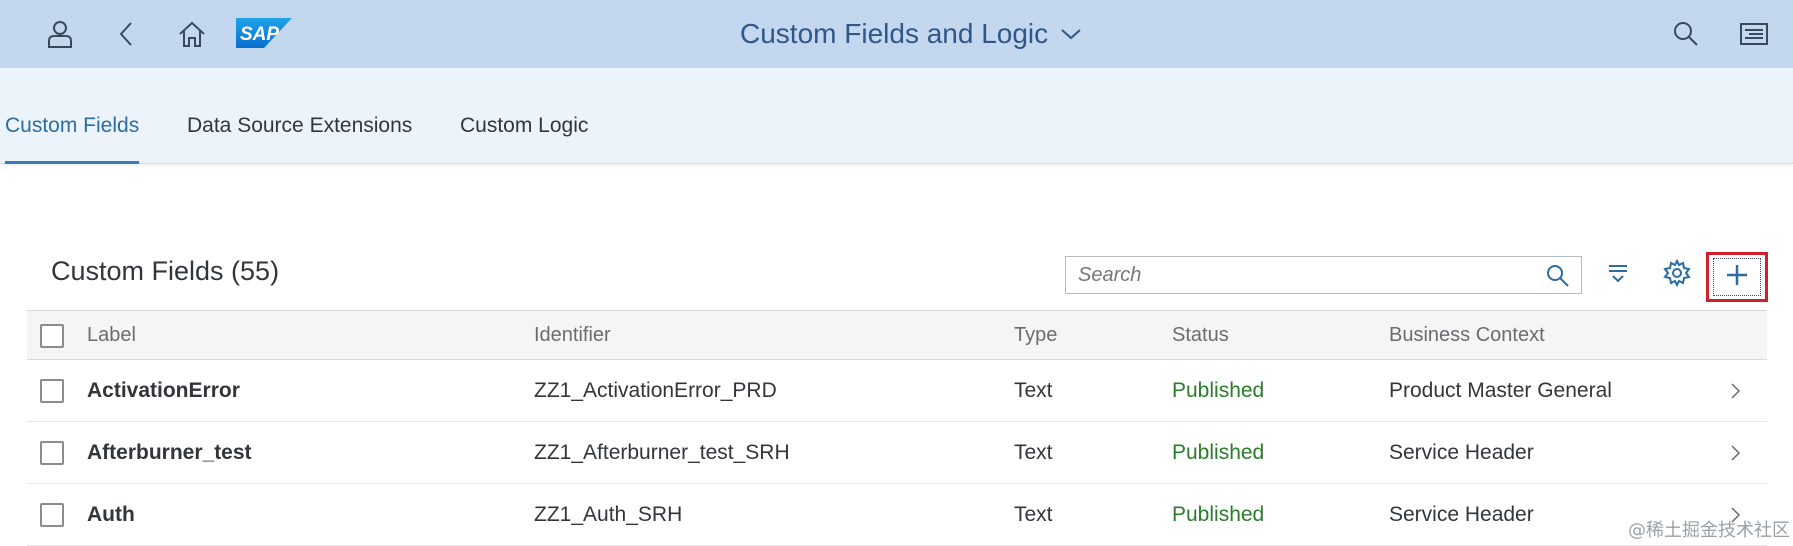 This screenshot has width=1793, height=546. I want to click on tab-data-source-extensions: Data Source Extensions, so click(299, 139).